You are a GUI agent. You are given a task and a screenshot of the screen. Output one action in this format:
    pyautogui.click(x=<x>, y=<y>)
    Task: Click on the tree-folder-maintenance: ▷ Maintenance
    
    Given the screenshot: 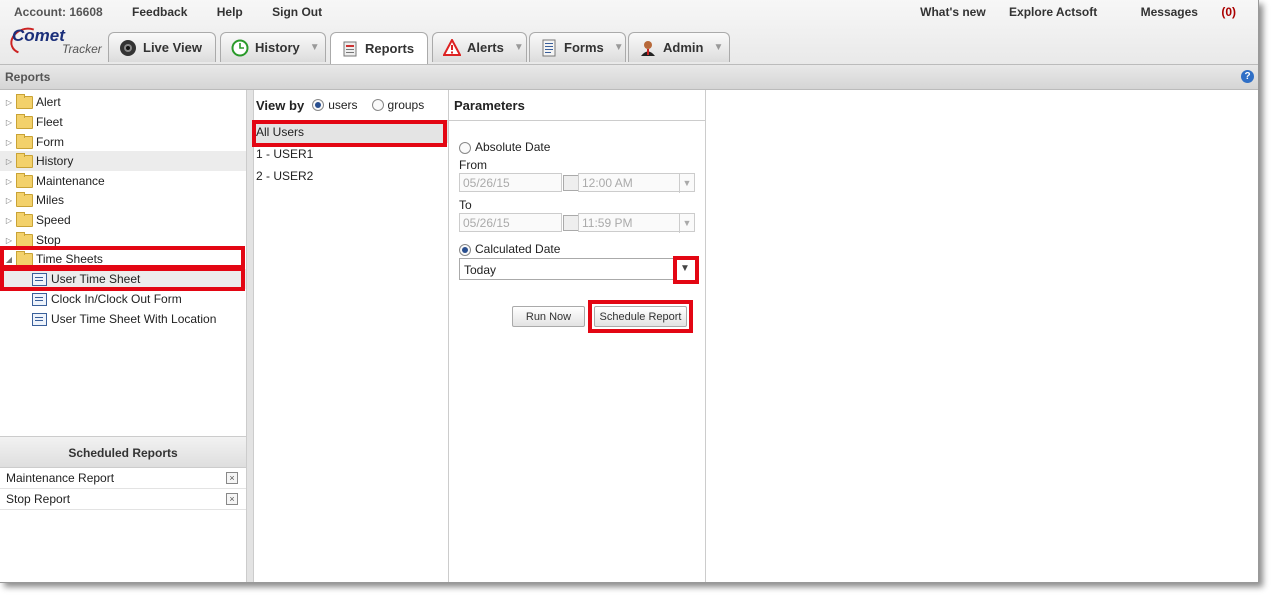 What is the action you would take?
    pyautogui.click(x=123, y=181)
    